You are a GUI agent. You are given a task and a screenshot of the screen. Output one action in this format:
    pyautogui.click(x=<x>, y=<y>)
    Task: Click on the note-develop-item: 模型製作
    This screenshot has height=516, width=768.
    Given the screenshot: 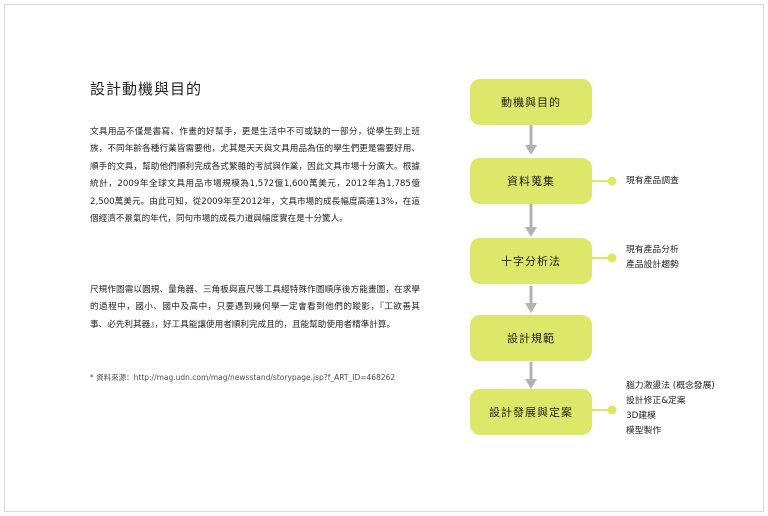 What is the action you would take?
    pyautogui.click(x=644, y=431)
    